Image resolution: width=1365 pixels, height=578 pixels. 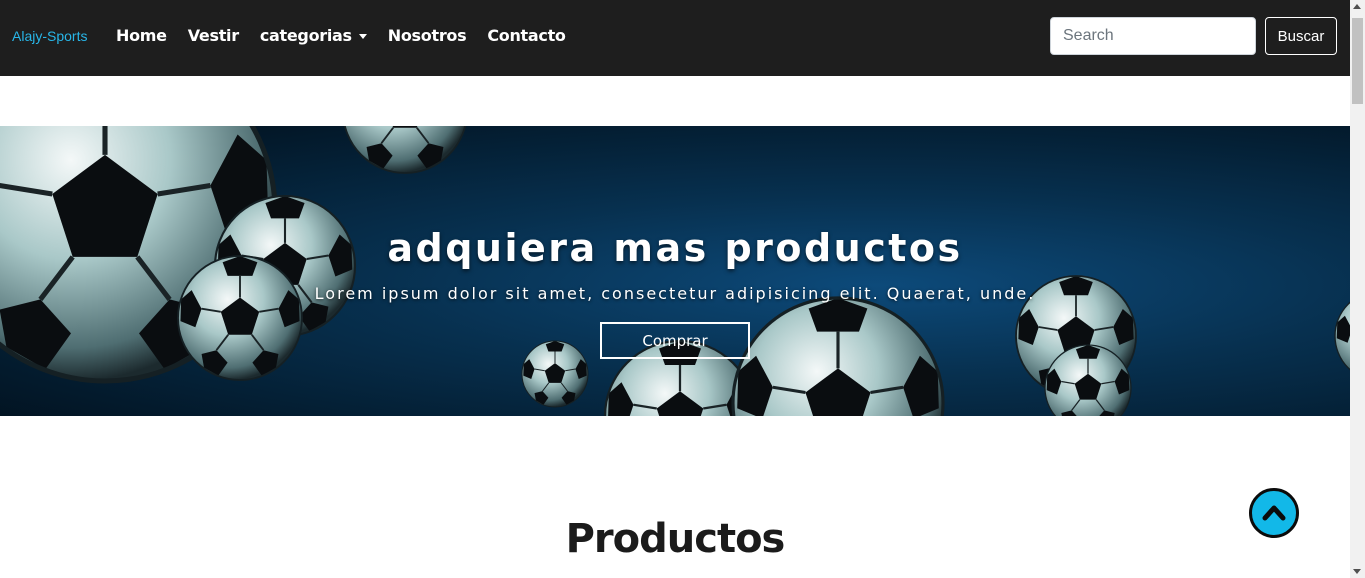 I want to click on nav-links: Home Vestir categorias Nosotros Contacto, so click(x=351, y=35).